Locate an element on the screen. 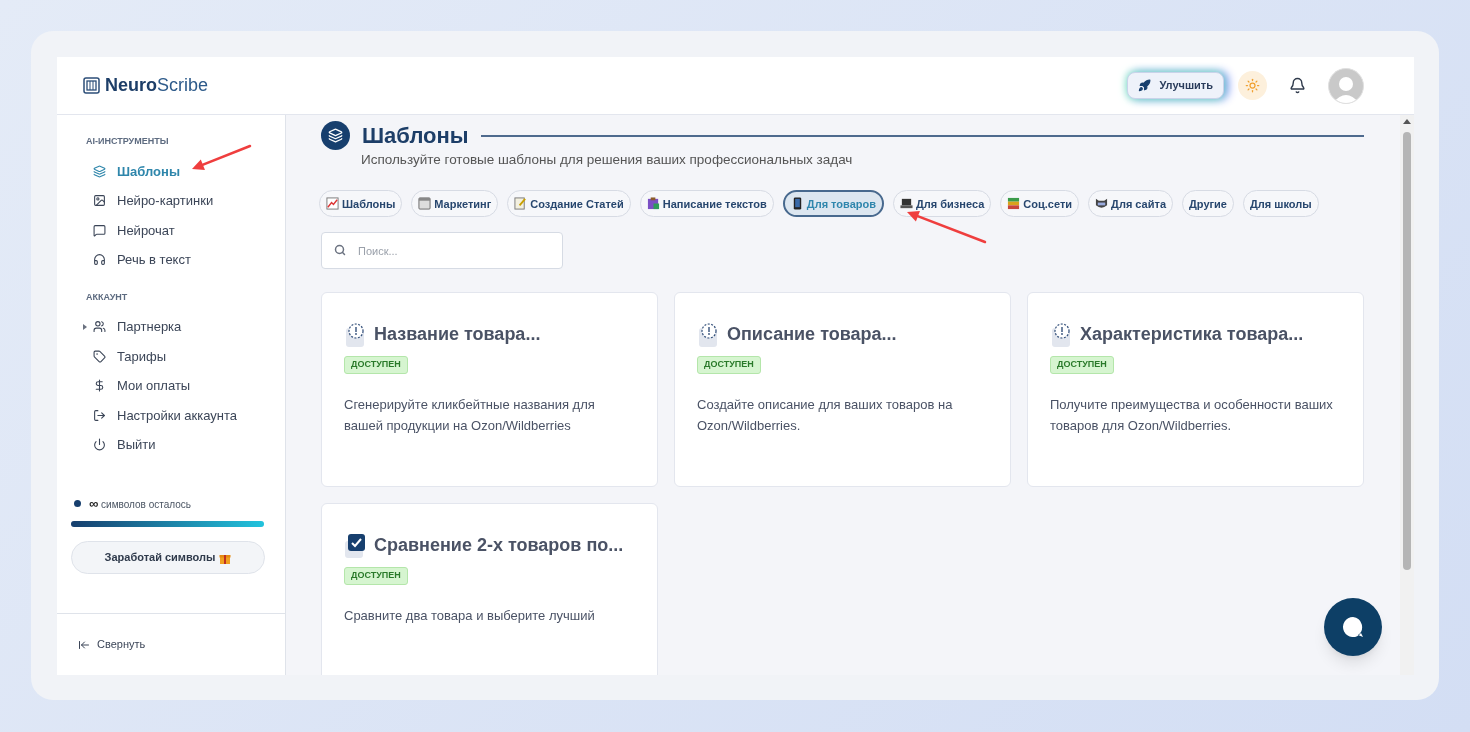 The height and width of the screenshot is (732, 1470). expand-caret-icon is located at coordinates (85, 326).